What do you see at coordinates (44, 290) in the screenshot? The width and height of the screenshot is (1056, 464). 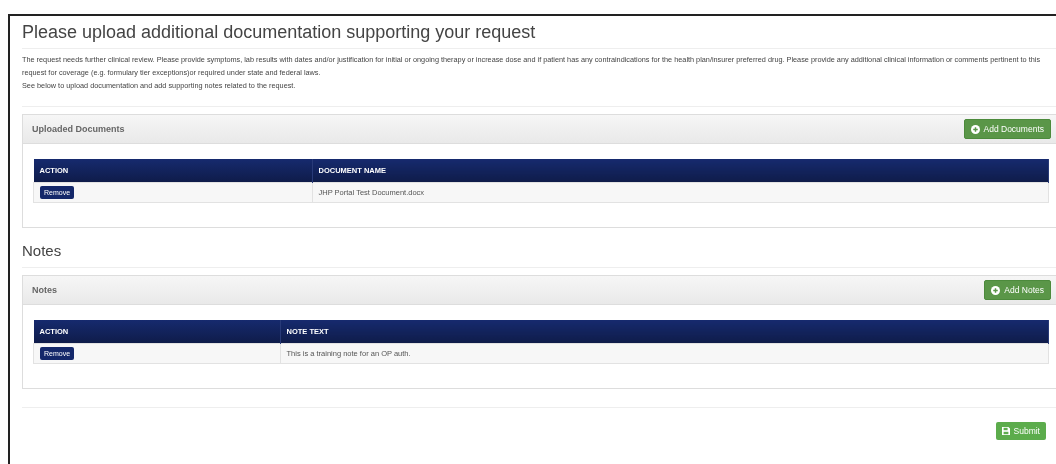 I see `panel-title: Notes` at bounding box center [44, 290].